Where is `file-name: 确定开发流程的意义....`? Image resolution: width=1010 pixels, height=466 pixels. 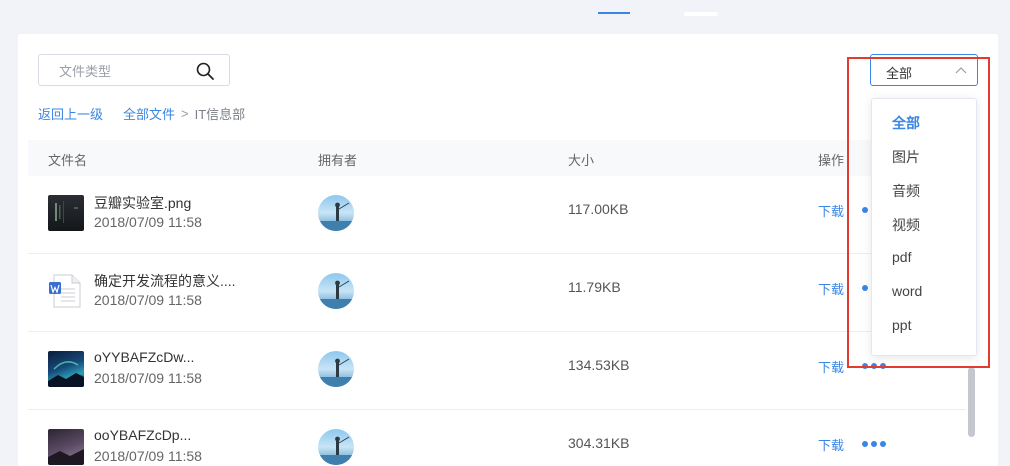 file-name: 确定开发流程的意义.... is located at coordinates (165, 281).